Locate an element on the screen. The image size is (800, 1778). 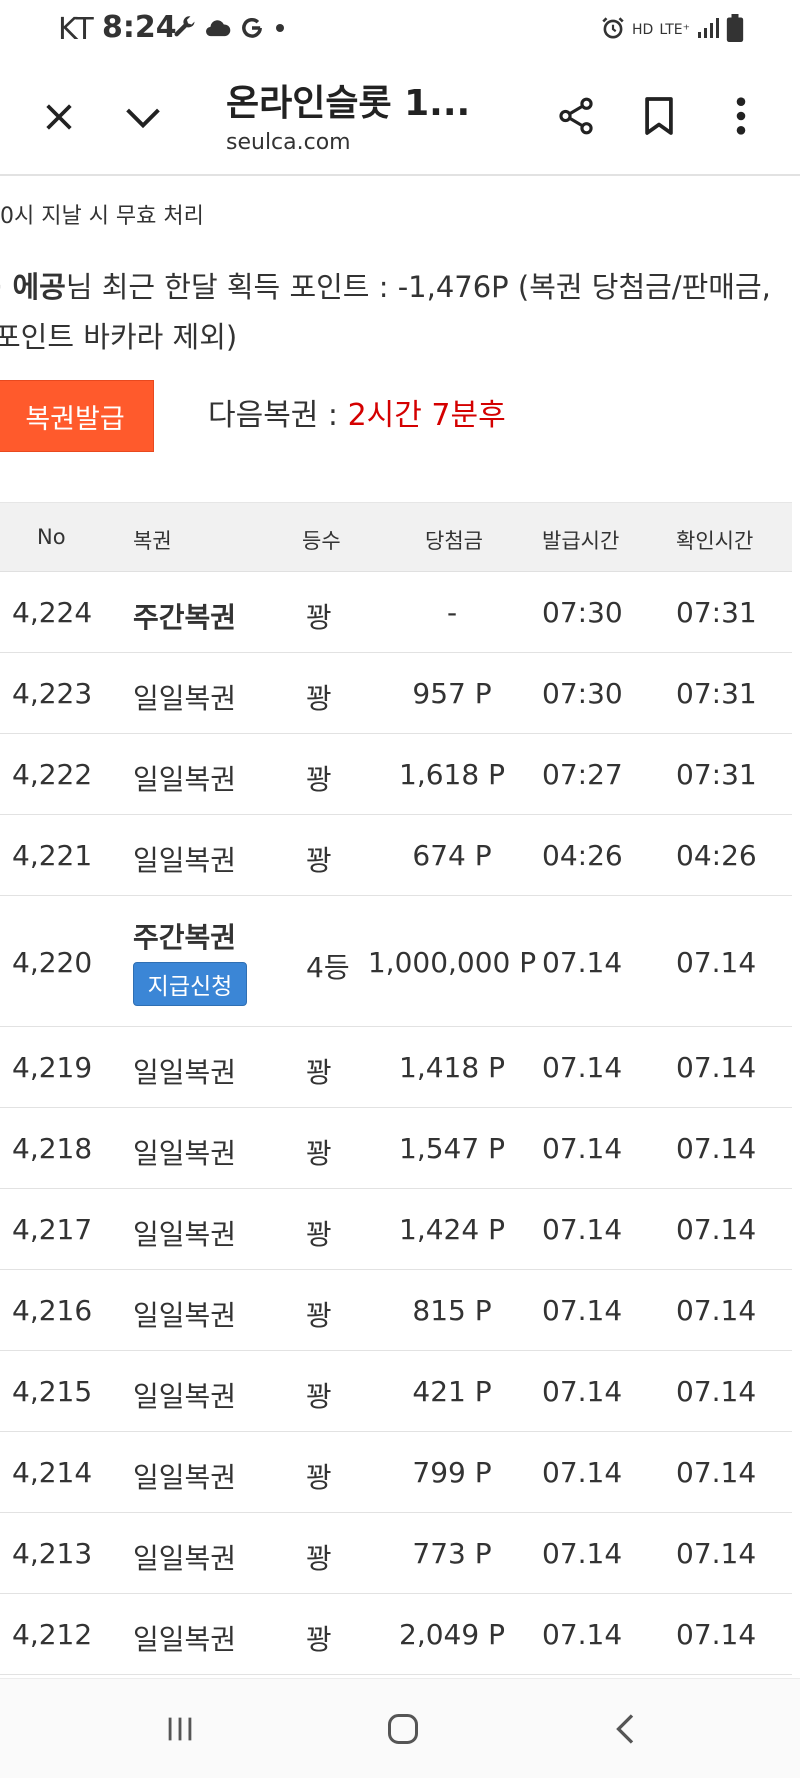
cell-prize: 1,000,000 P is located at coordinates (452, 962).